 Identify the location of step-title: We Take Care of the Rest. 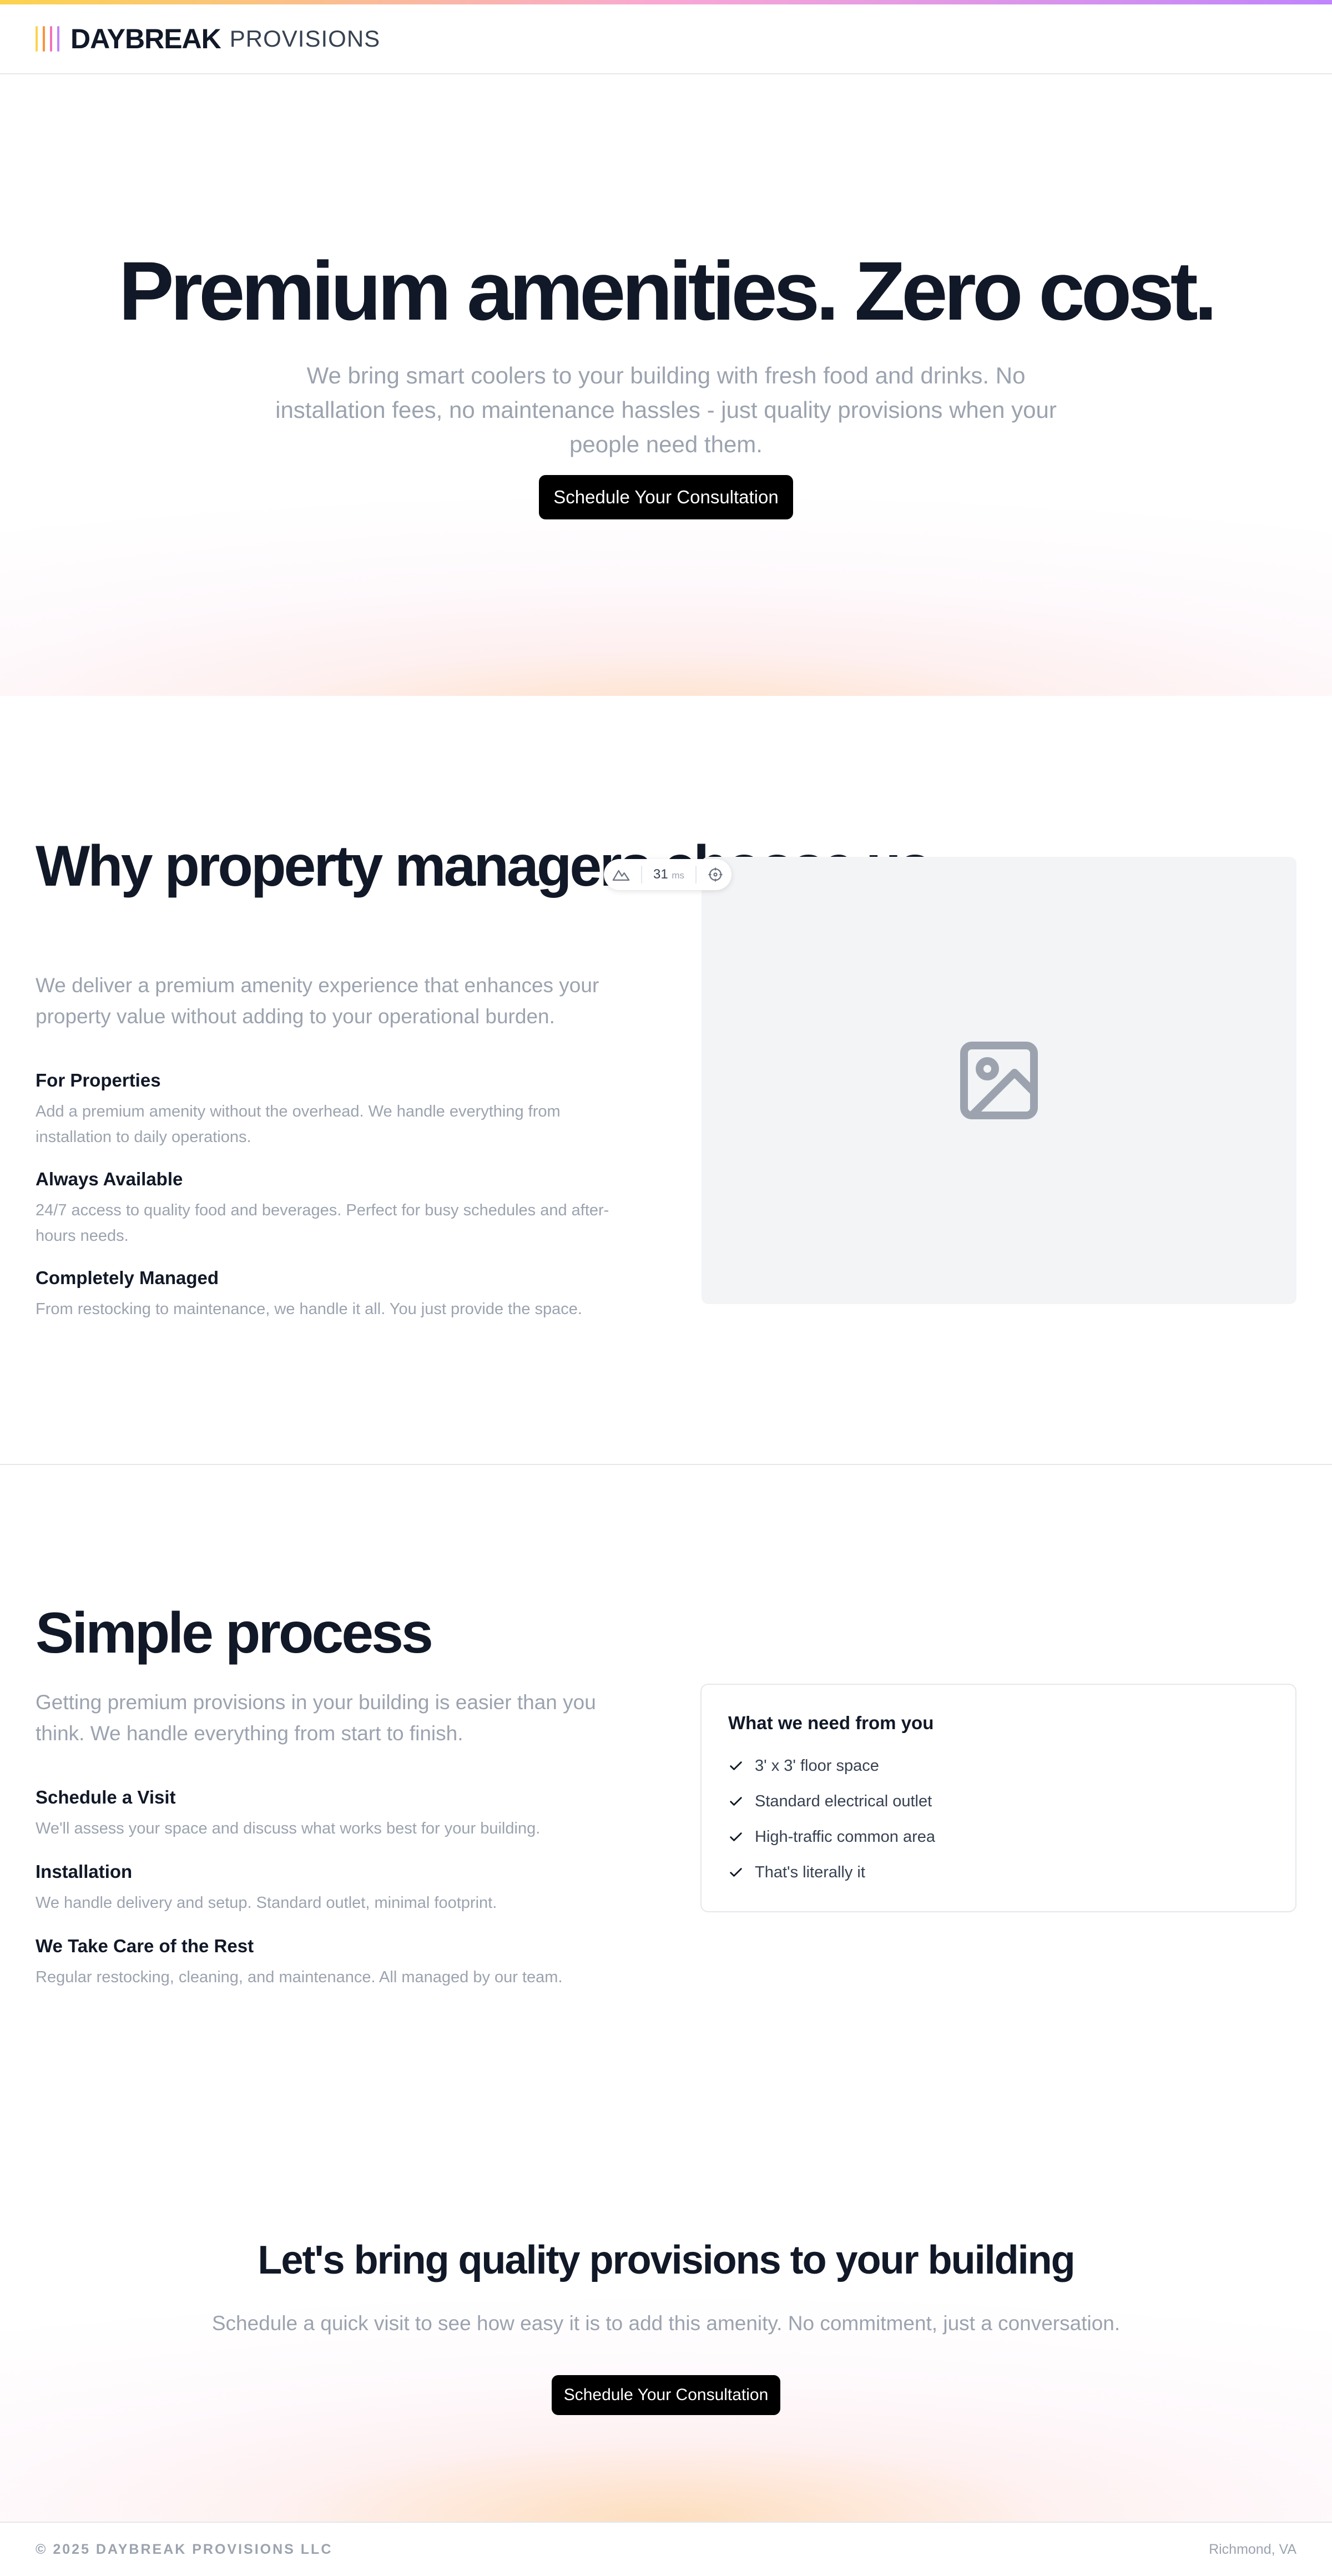
(145, 1946).